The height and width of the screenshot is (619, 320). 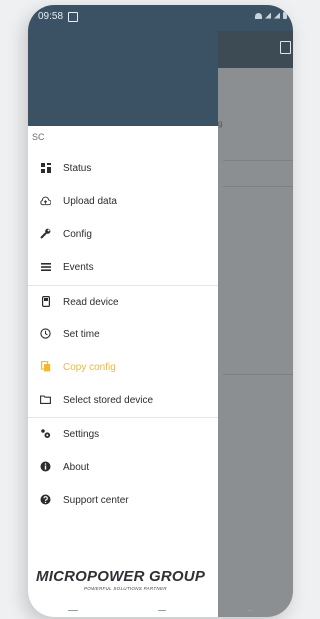 What do you see at coordinates (160, 18) in the screenshot?
I see `status-bar: 09:58` at bounding box center [160, 18].